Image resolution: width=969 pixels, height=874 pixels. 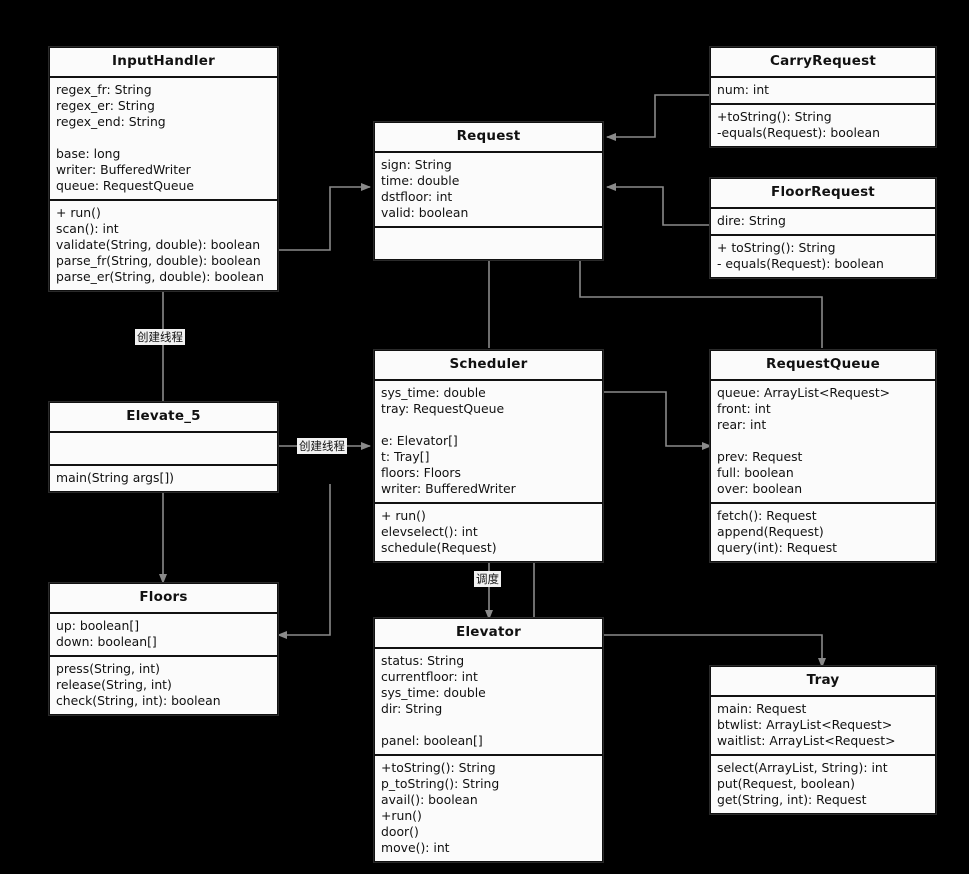 What do you see at coordinates (111, 121) in the screenshot?
I see `attribute-row: regex_end: String` at bounding box center [111, 121].